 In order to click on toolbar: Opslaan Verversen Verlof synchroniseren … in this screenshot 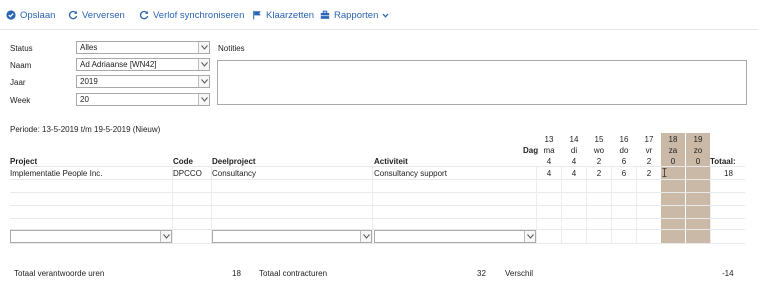, I will do `click(379, 15)`.